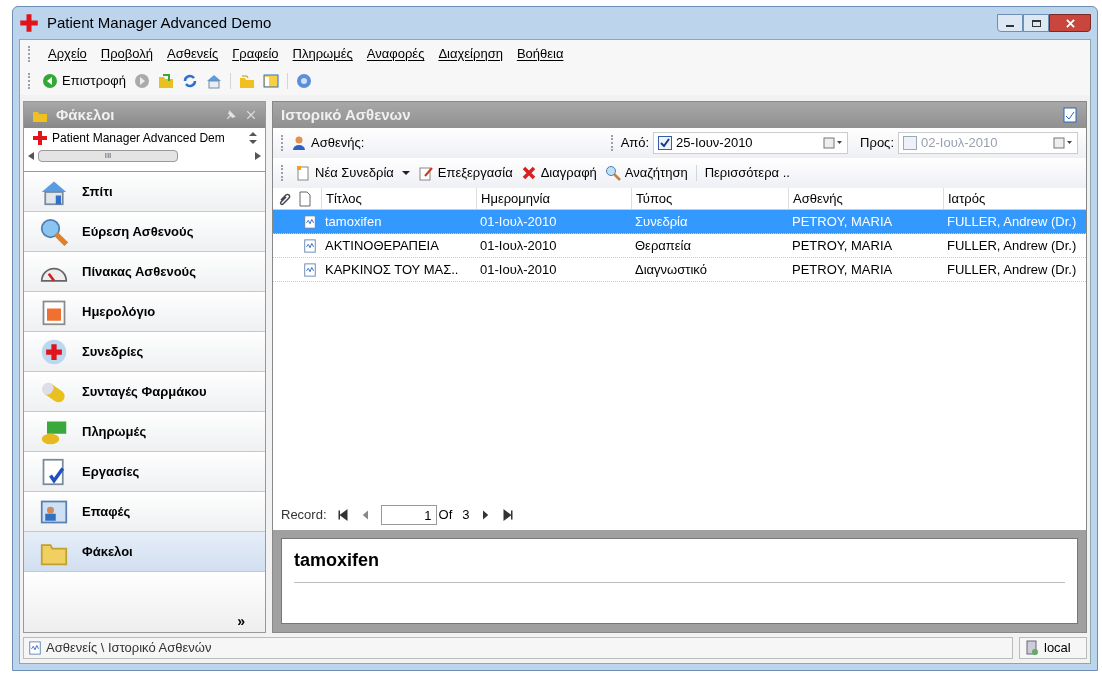 Image resolution: width=1102 pixels, height=675 pixels. What do you see at coordinates (408, 515) in the screenshot?
I see `record-field: 1` at bounding box center [408, 515].